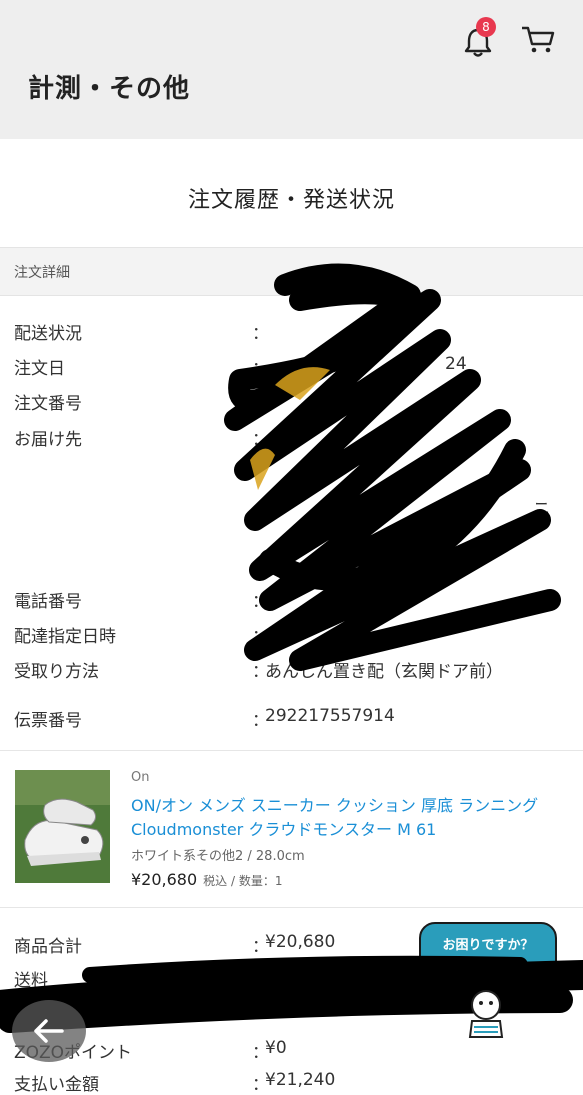 The image size is (583, 1095). Describe the element at coordinates (65, 637) in the screenshot. I see `delivery-date-label: 配達指定日時` at that location.